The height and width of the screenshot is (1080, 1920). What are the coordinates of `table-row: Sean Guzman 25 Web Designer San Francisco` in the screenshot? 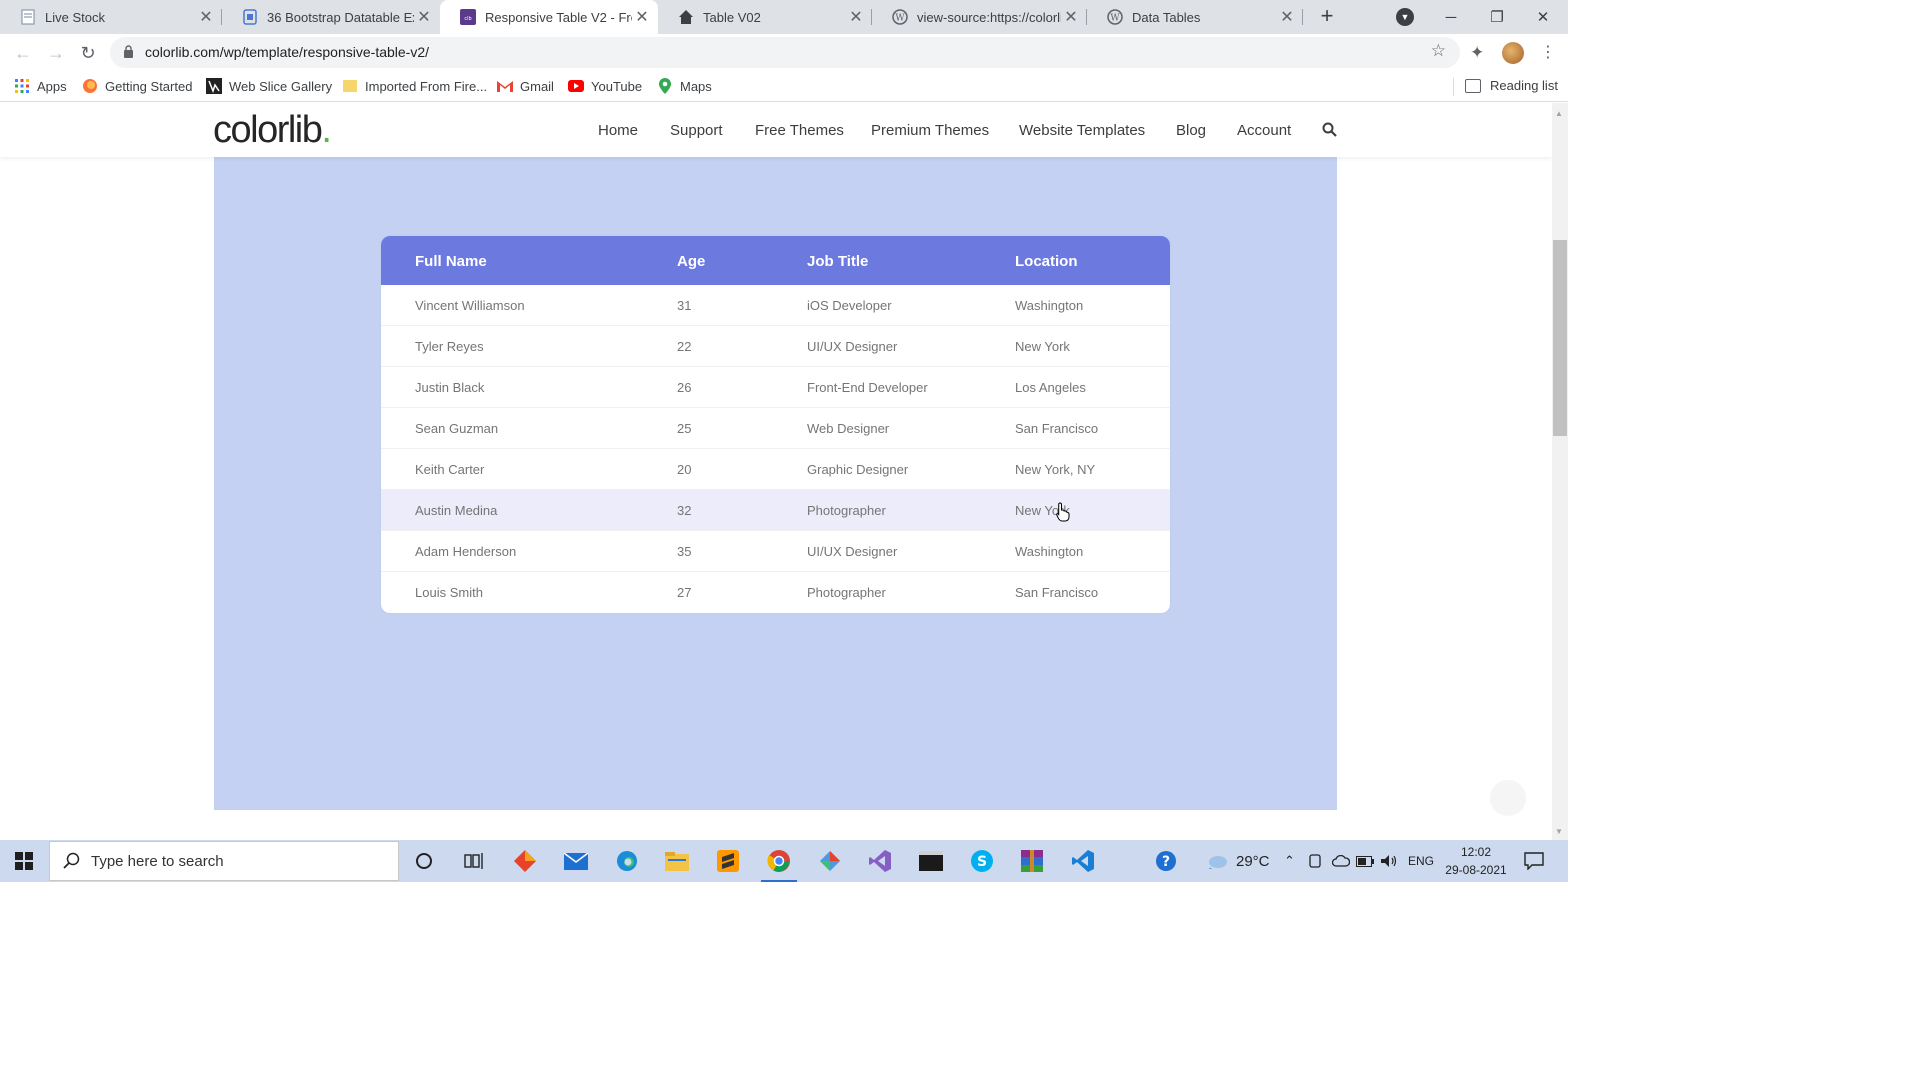 It's located at (775, 428).